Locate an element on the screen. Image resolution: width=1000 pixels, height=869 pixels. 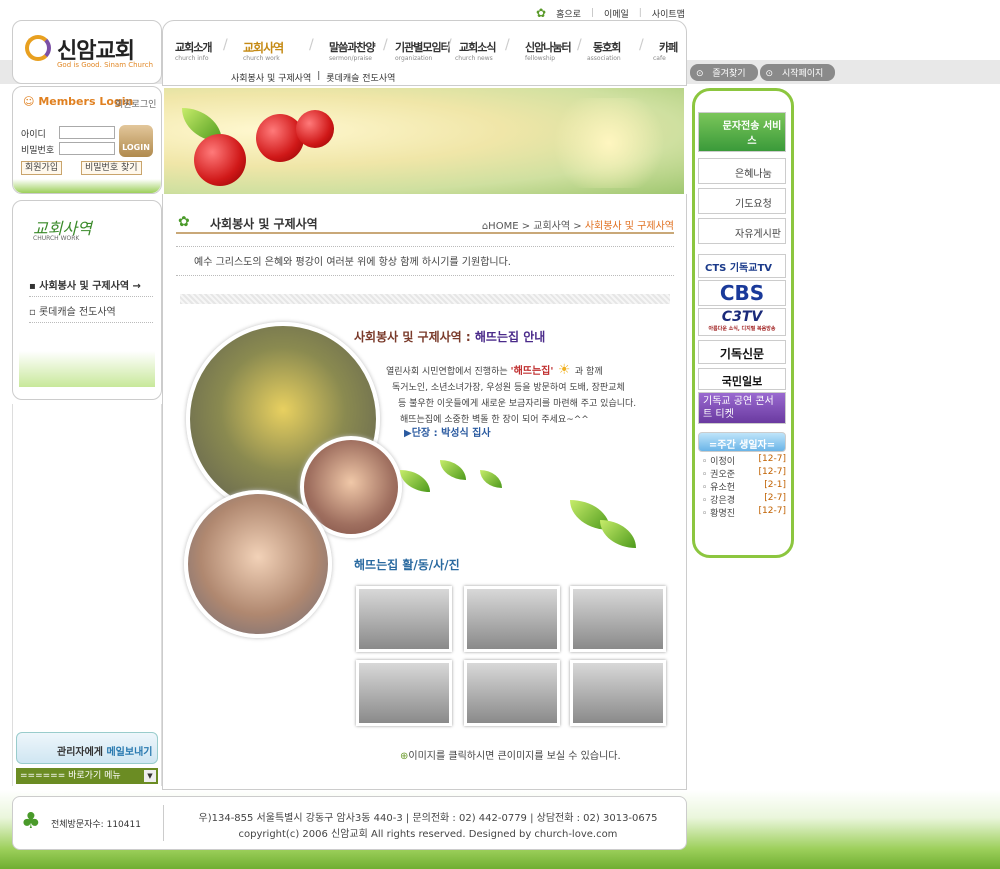
mail-admin-button: 관리자에게 메일보내기 is located at coordinates (87, 748).